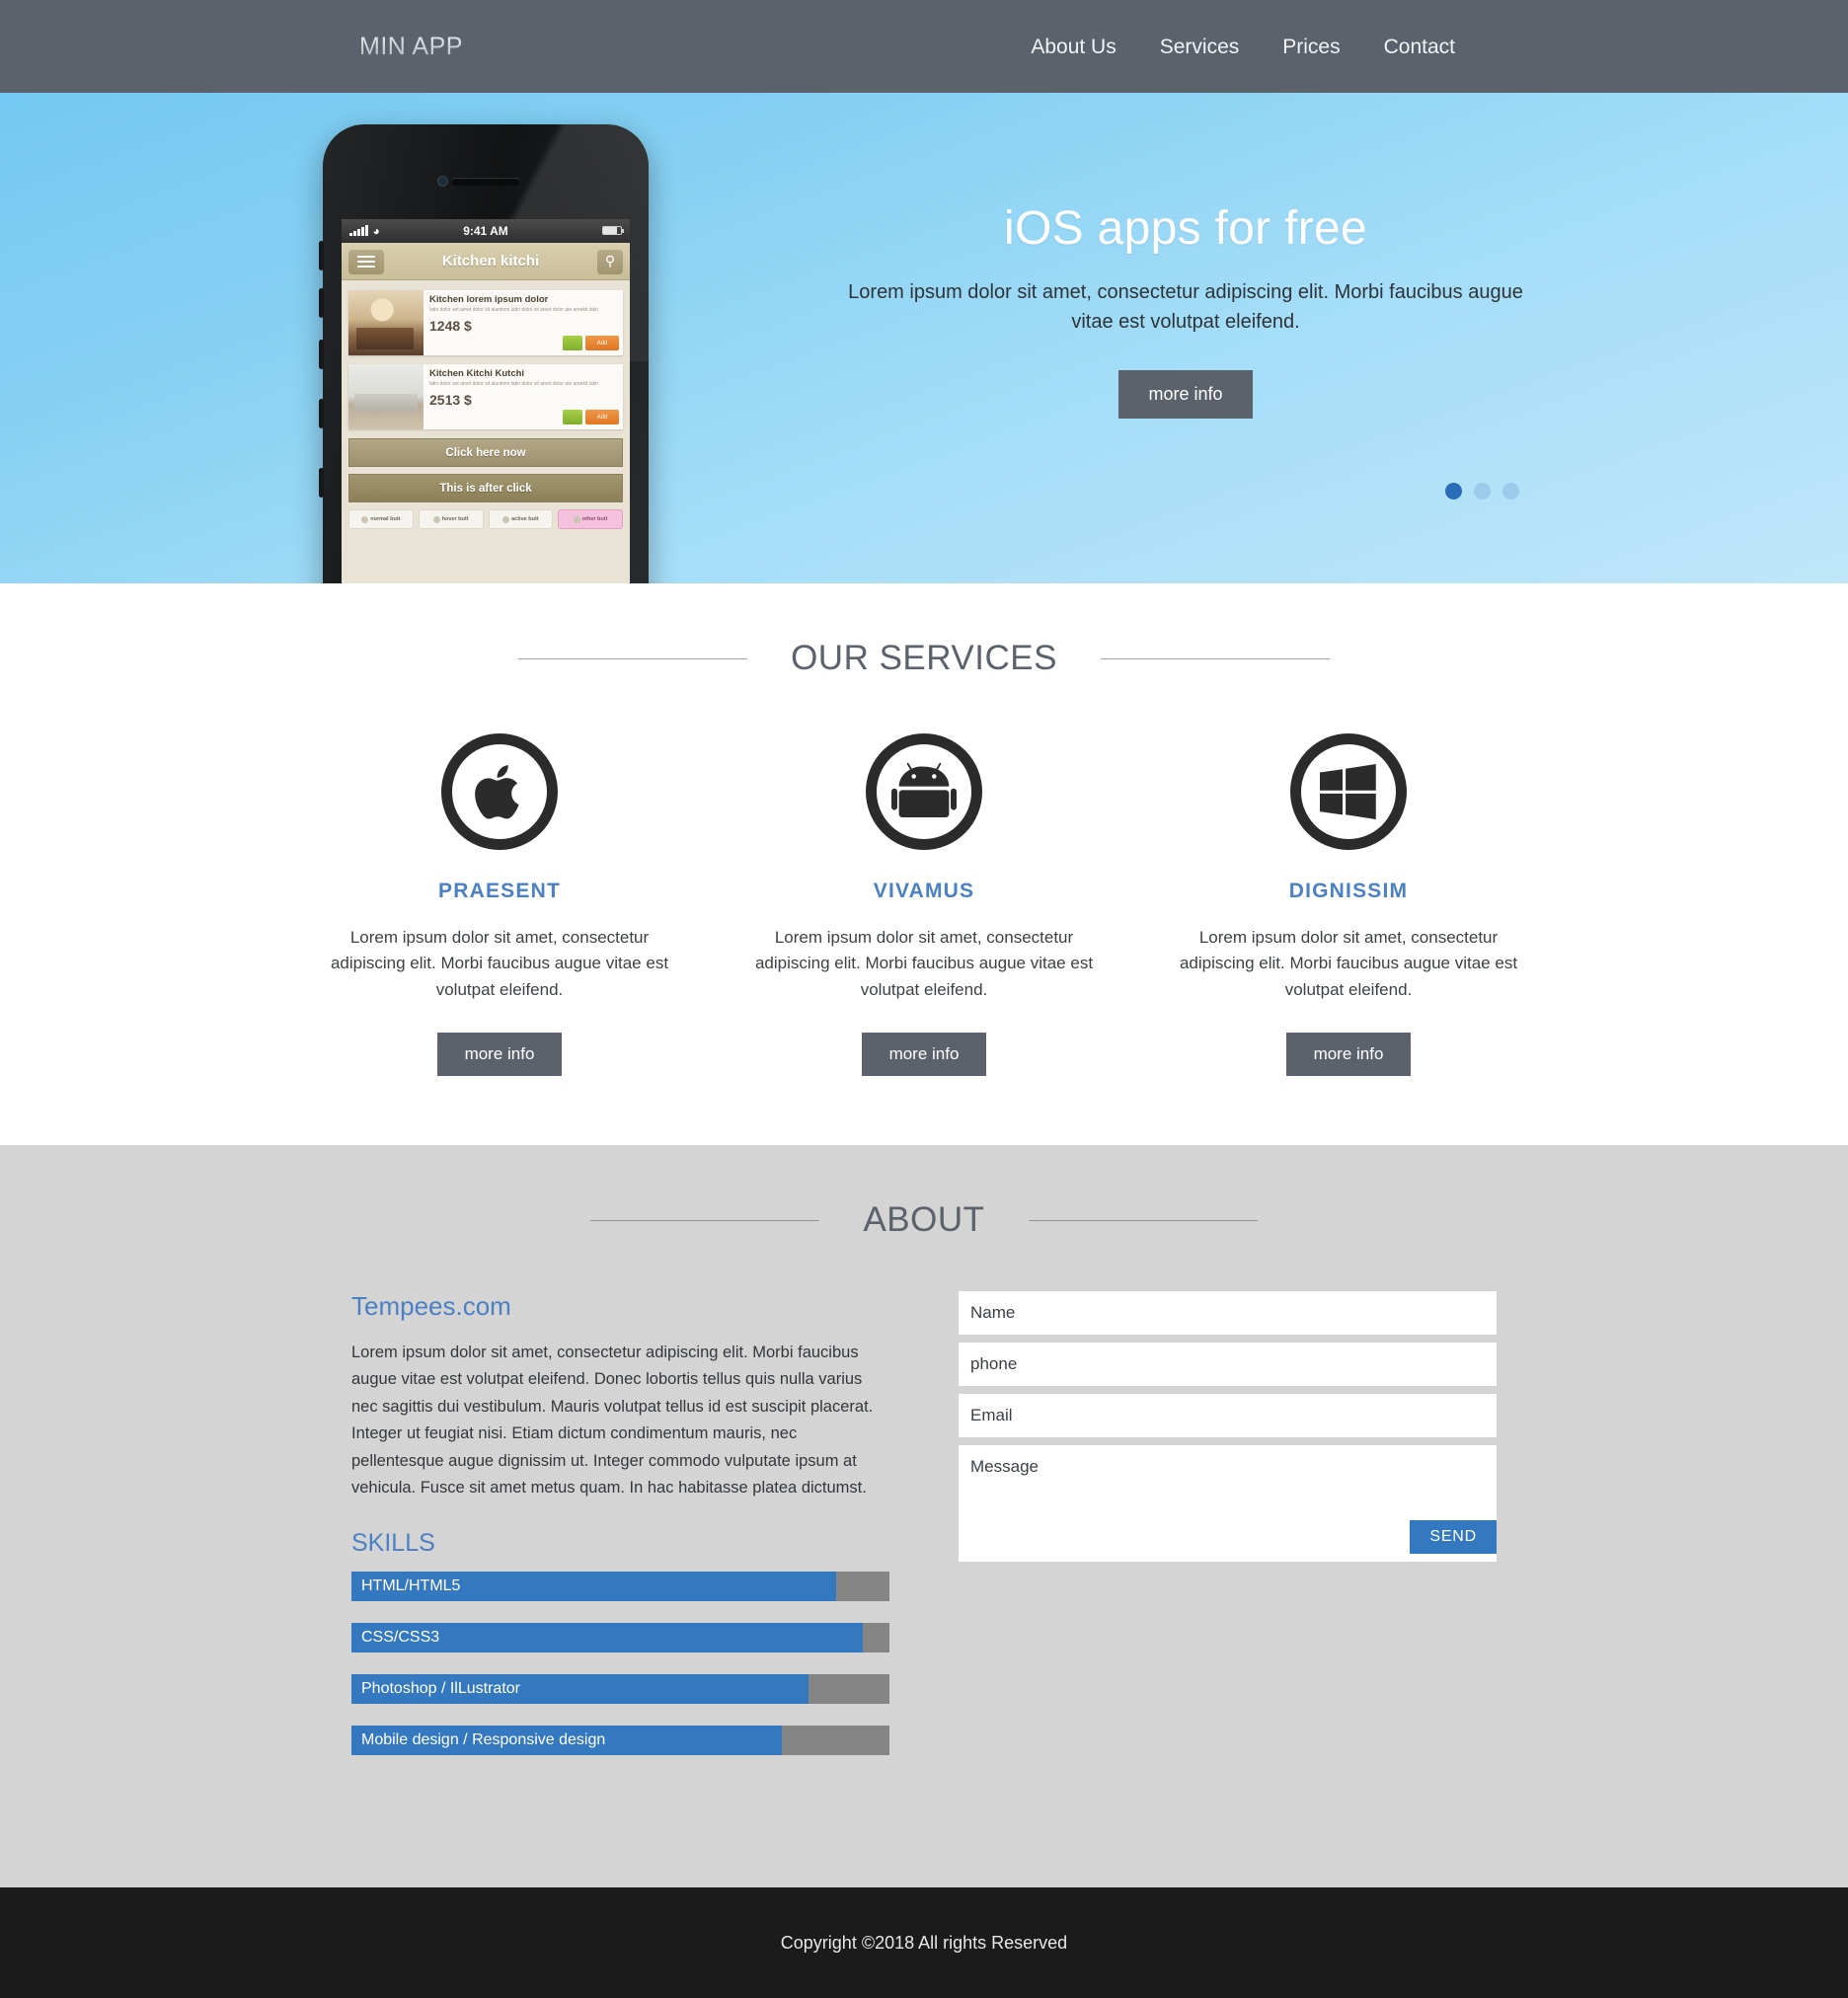 The width and height of the screenshot is (1848, 1998). What do you see at coordinates (1185, 394) in the screenshot?
I see `hero-more-info-button: more info` at bounding box center [1185, 394].